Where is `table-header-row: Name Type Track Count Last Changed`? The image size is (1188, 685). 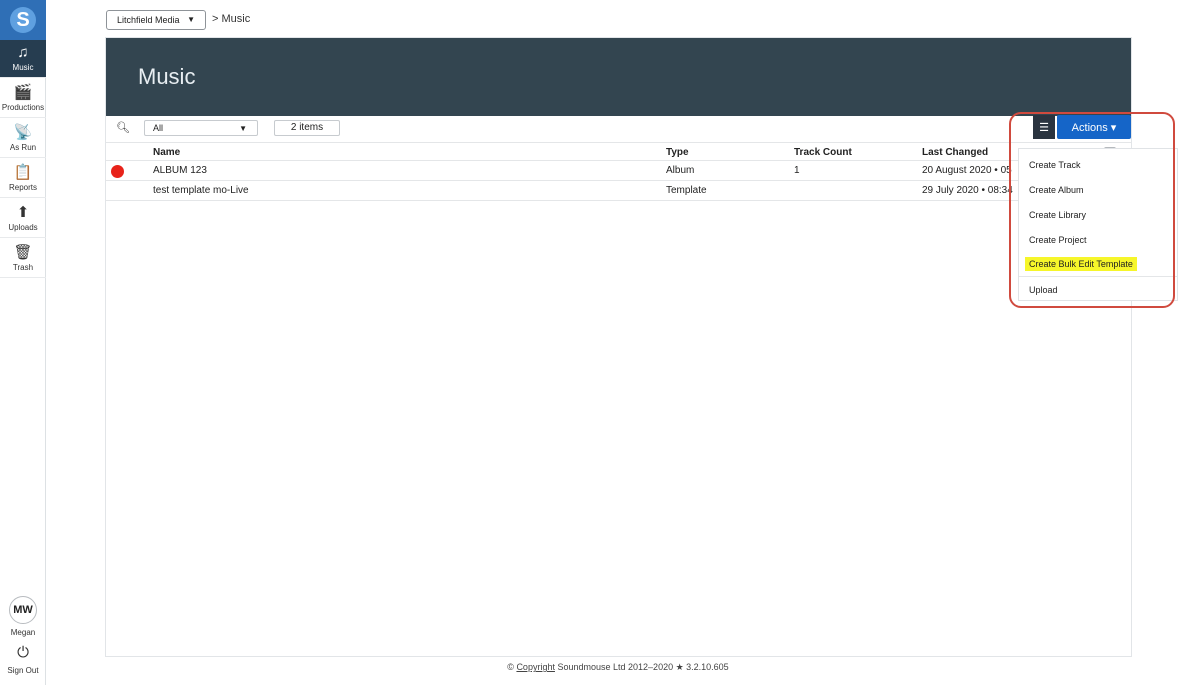
table-header-row: Name Type Track Count Last Changed is located at coordinates (618, 151).